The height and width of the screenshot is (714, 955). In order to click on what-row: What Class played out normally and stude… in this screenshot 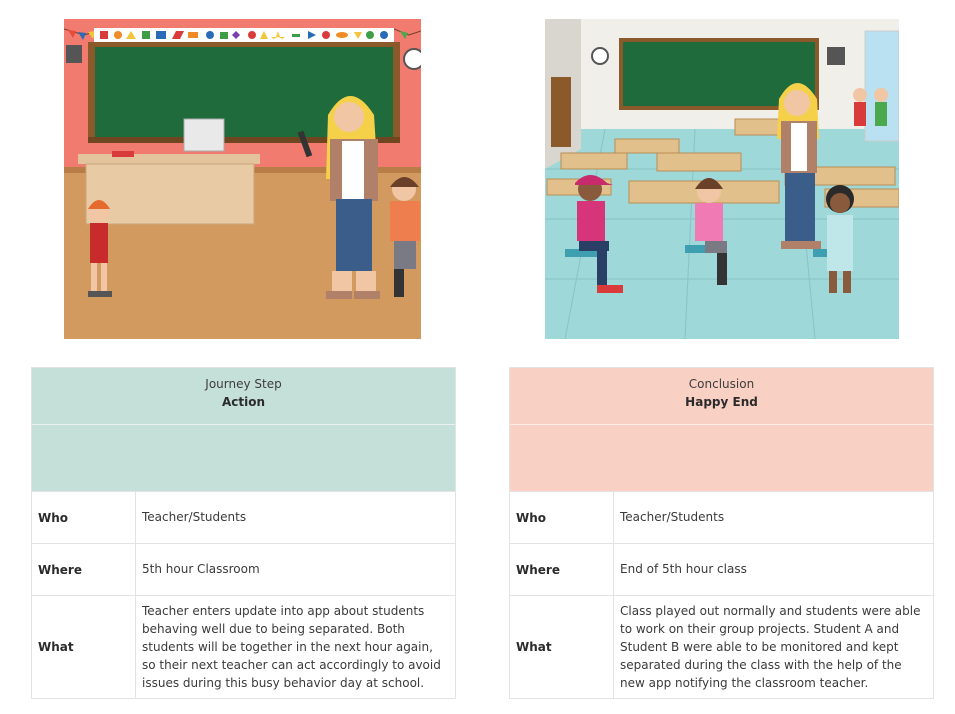, I will do `click(721, 646)`.